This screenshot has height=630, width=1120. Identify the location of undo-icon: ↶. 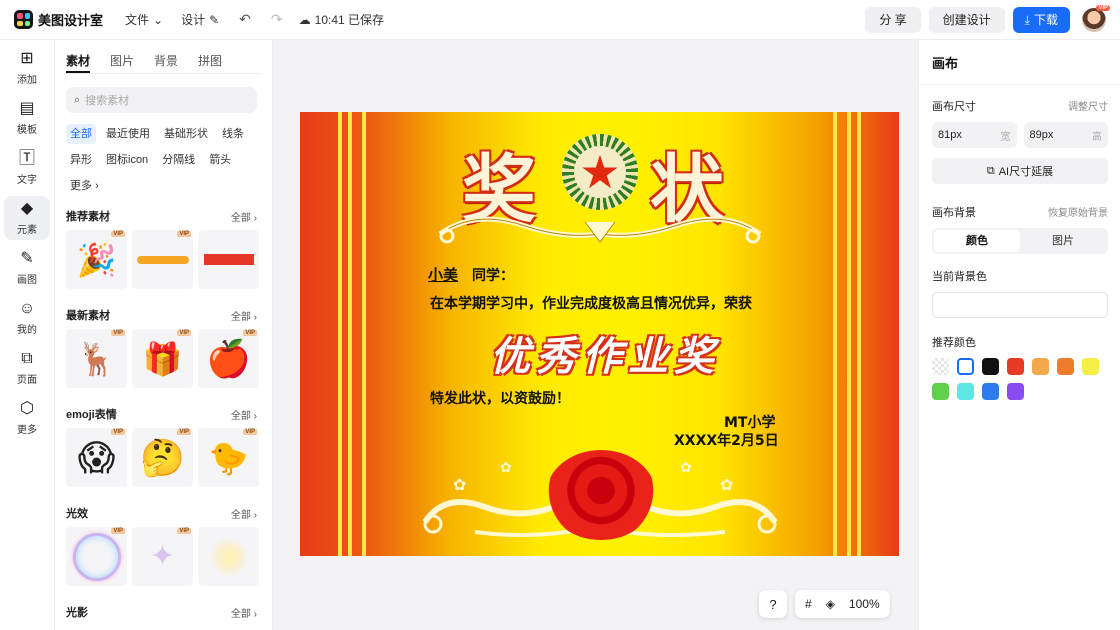
(245, 19).